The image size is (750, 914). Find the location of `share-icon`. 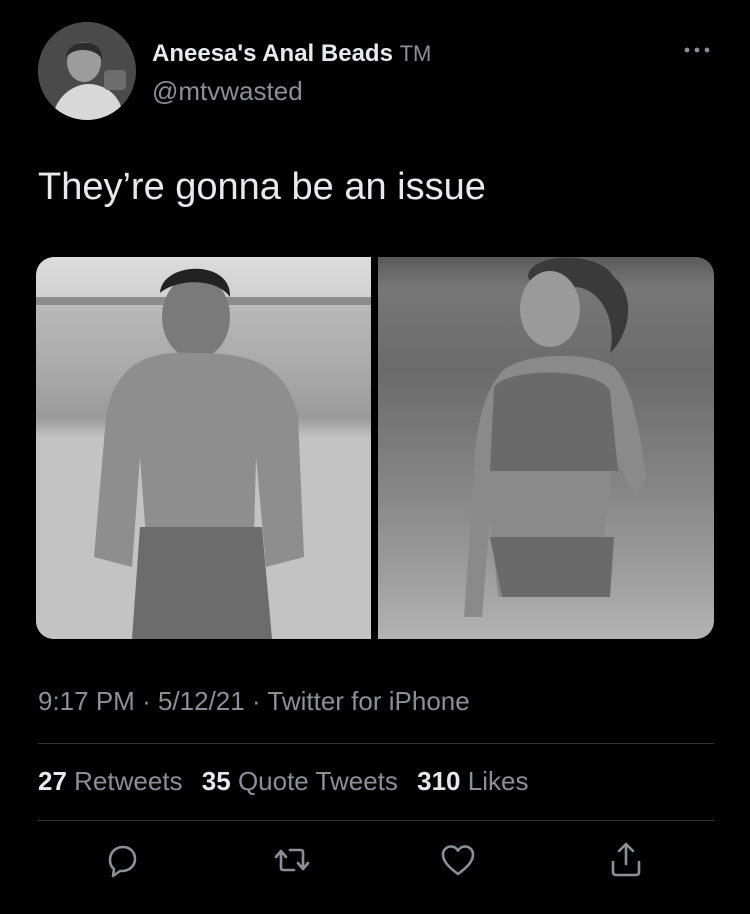

share-icon is located at coordinates (626, 859).